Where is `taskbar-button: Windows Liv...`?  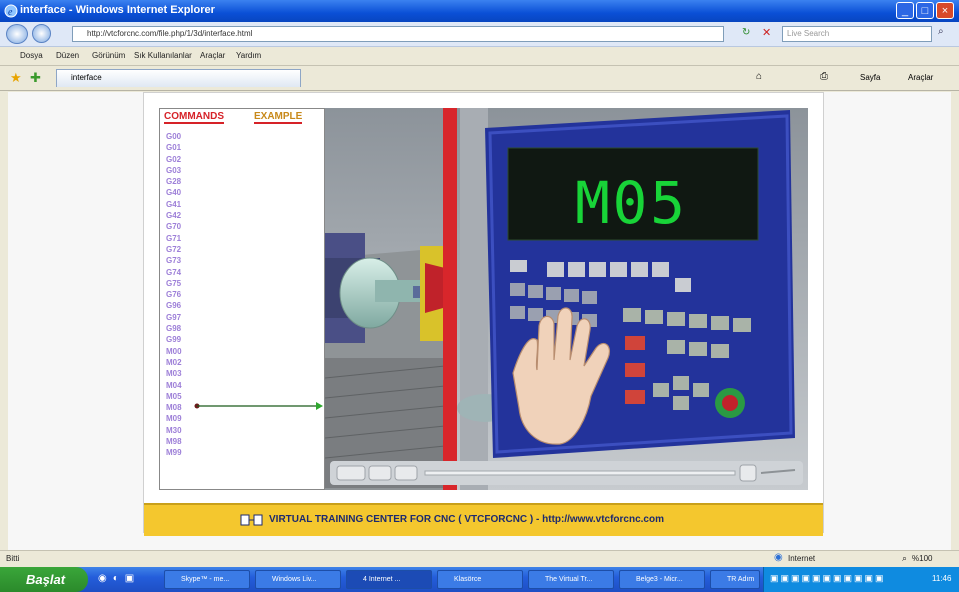 taskbar-button: Windows Liv... is located at coordinates (298, 579).